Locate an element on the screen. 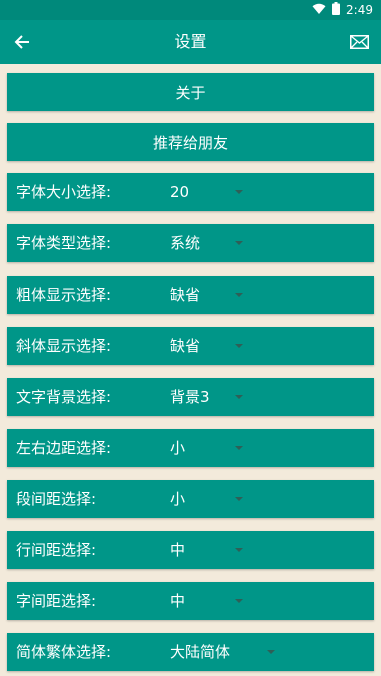  setting-label: 段间距选择: is located at coordinates (56, 499).